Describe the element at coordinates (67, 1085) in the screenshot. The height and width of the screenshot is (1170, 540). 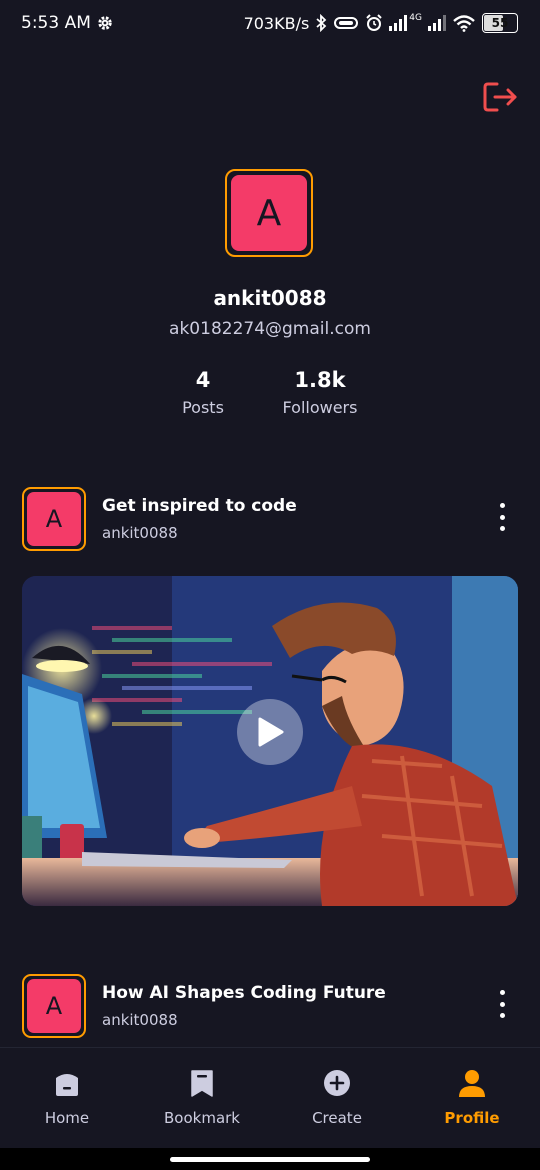
I see `home-icon` at that location.